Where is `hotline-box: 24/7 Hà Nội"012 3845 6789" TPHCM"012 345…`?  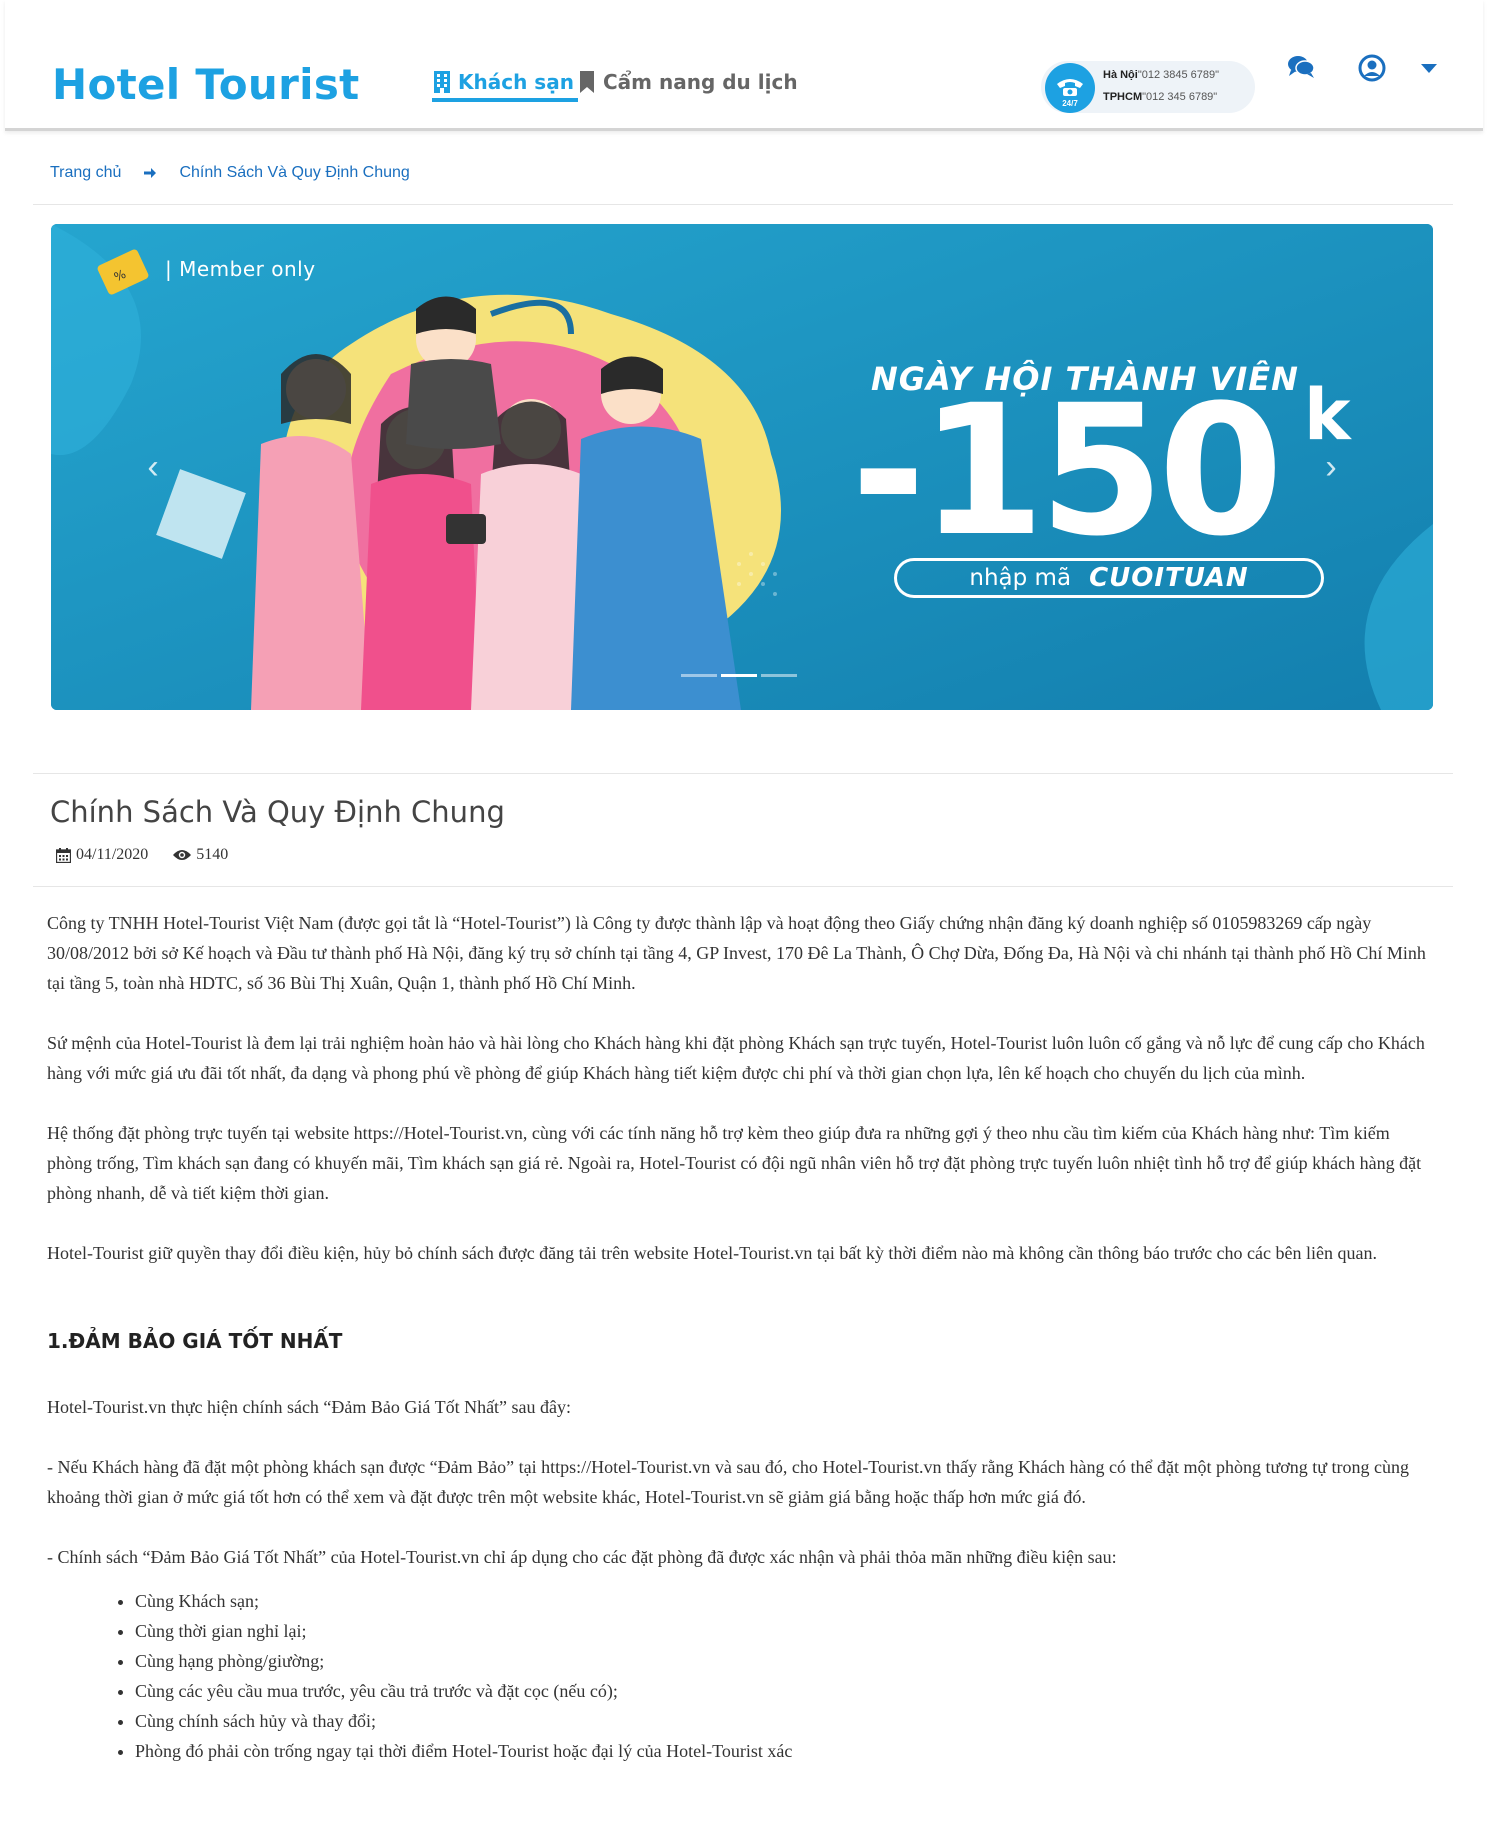 hotline-box: 24/7 Hà Nội"012 3845 6789" TPHCM"012 345… is located at coordinates (1148, 87).